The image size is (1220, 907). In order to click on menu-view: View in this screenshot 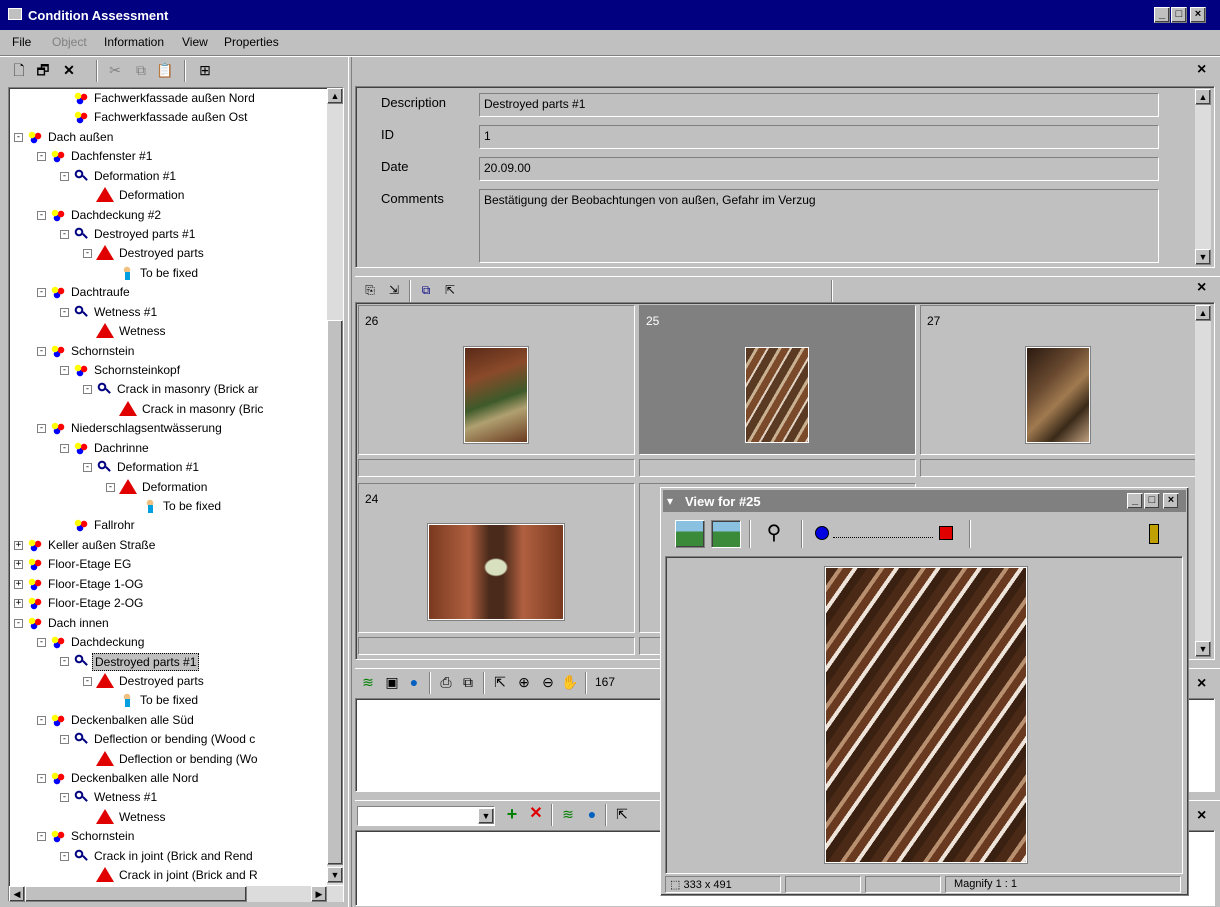, I will do `click(195, 42)`.